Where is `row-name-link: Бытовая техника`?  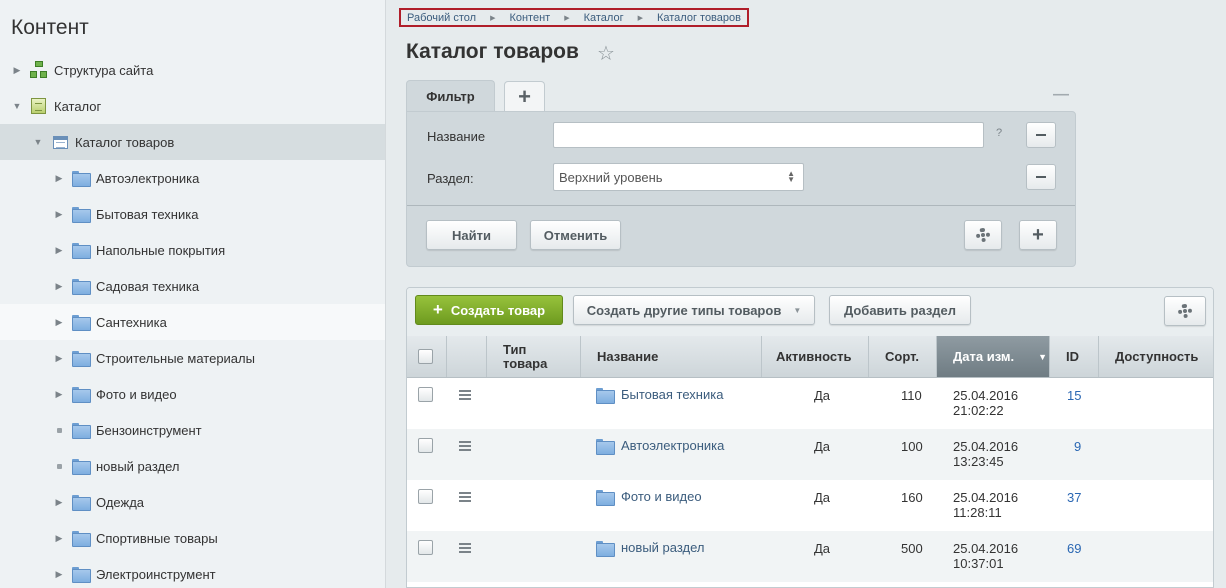
row-name-link: Бытовая техника is located at coordinates (659, 395).